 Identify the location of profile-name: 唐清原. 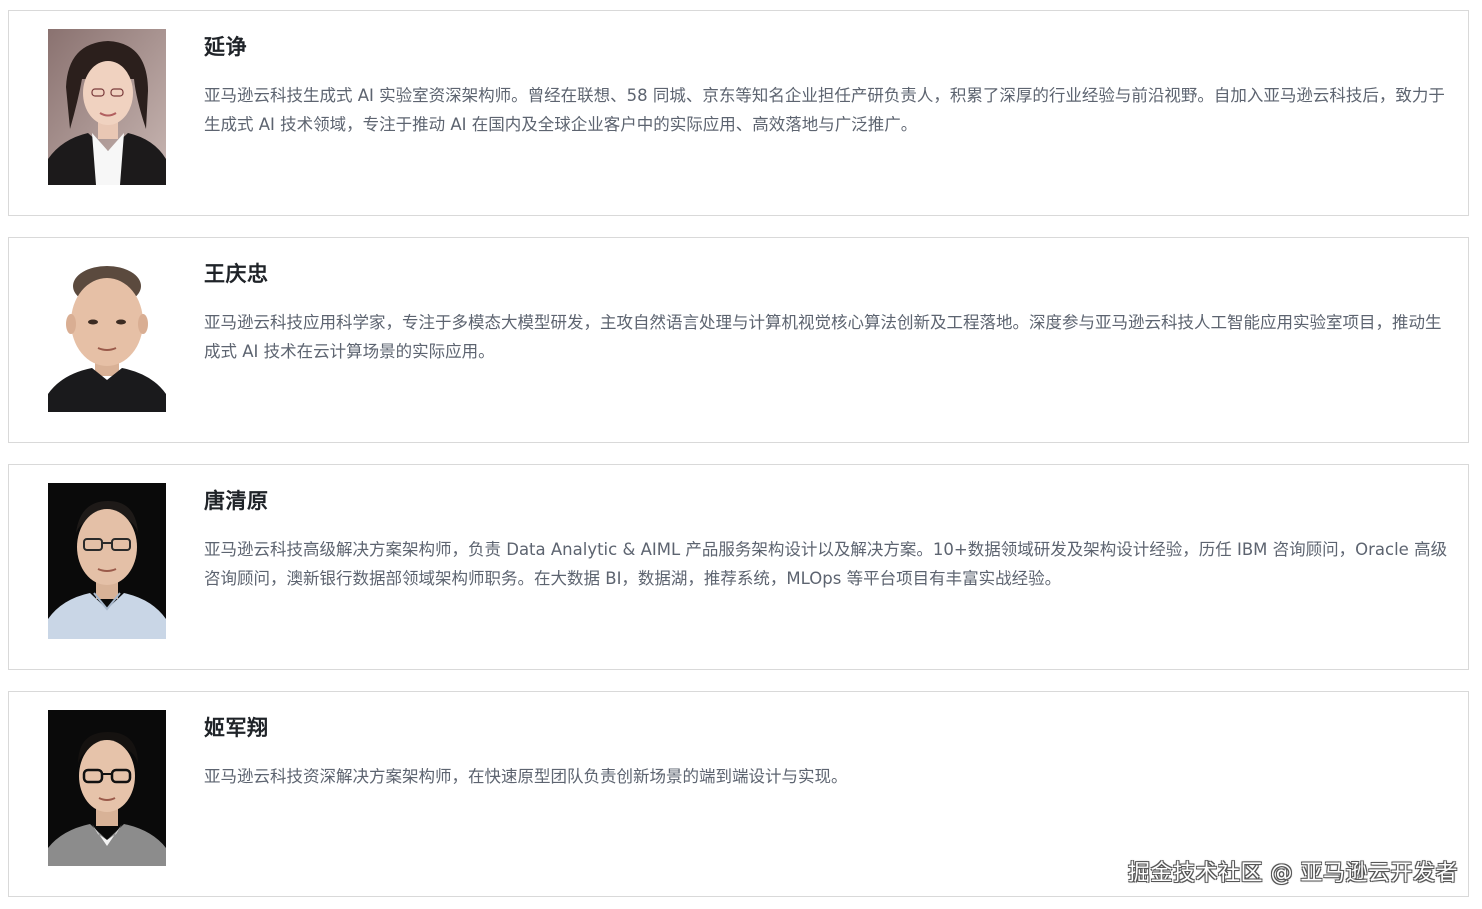
(236, 501).